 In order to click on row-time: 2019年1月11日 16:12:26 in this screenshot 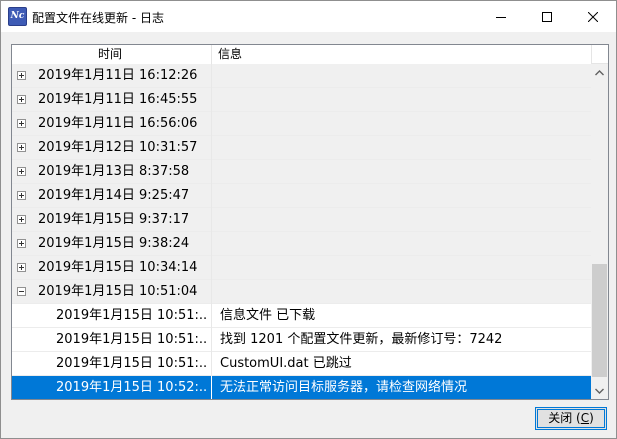, I will do `click(118, 75)`.